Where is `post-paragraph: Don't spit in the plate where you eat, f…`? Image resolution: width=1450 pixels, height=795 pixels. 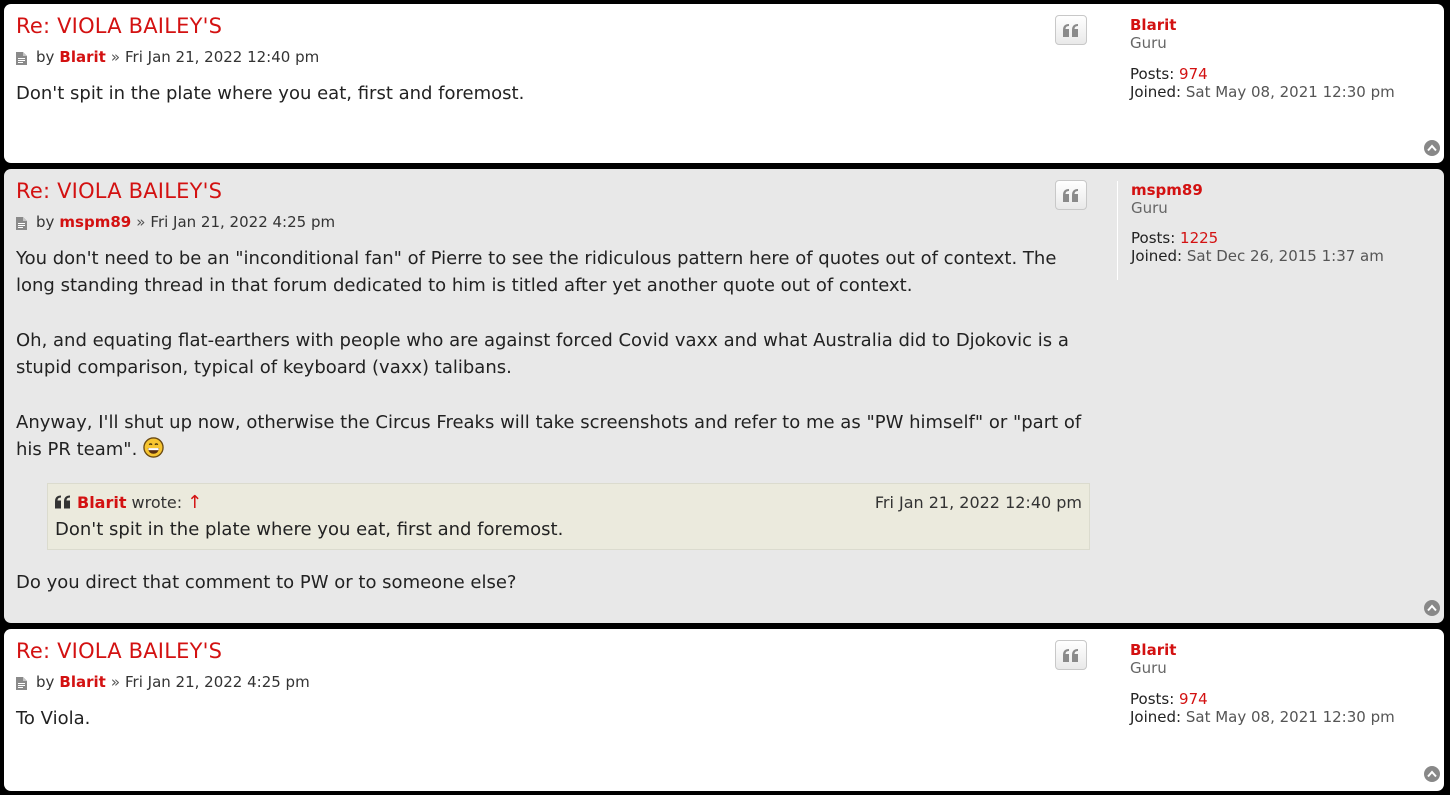 post-paragraph: Don't spit in the plate where you eat, f… is located at coordinates (270, 93).